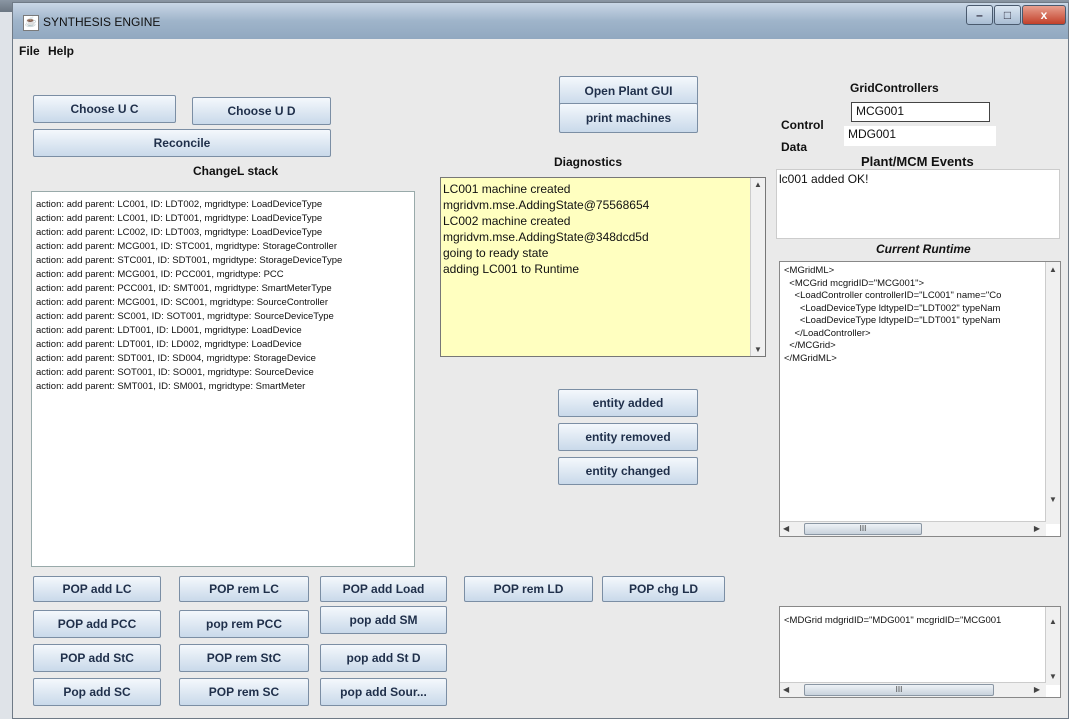 The image size is (1069, 719). What do you see at coordinates (511, 269) in the screenshot?
I see `diagnostics-line: adding LC001 to Runtime` at bounding box center [511, 269].